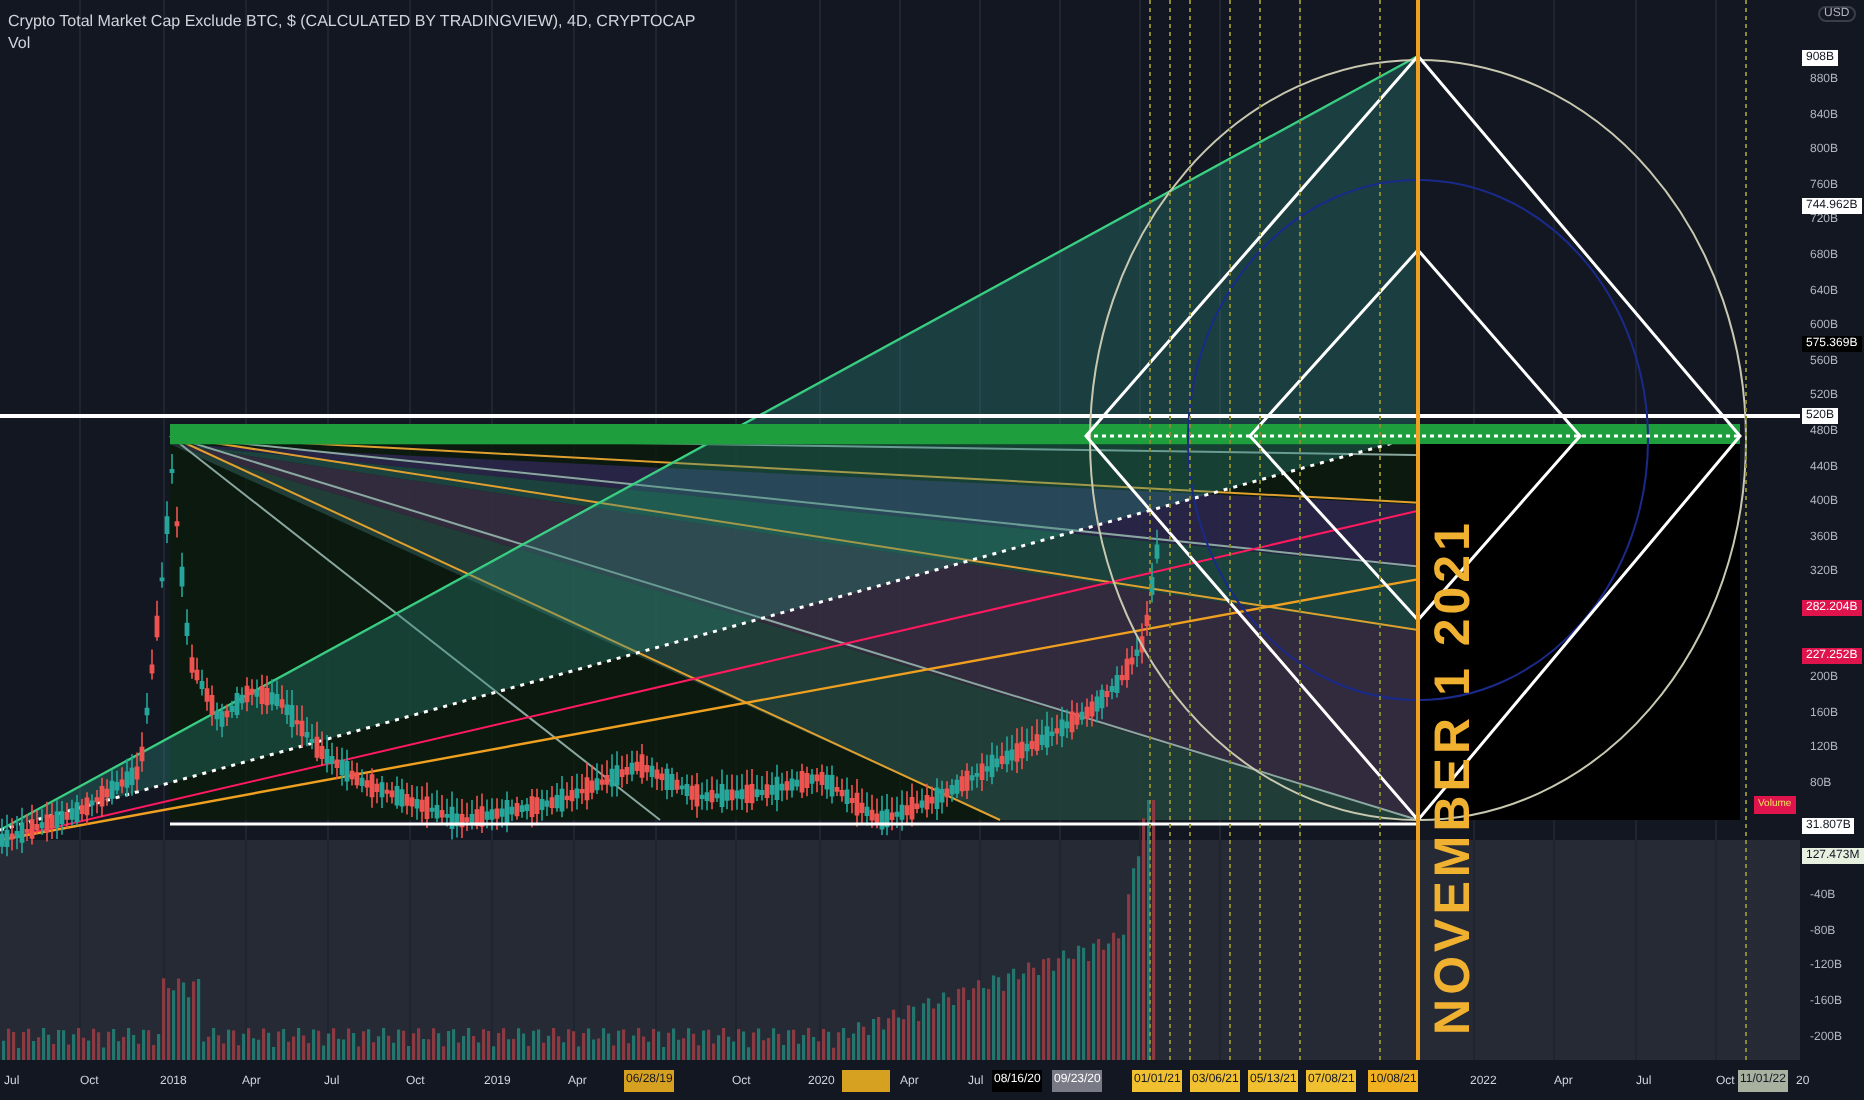 The width and height of the screenshot is (1864, 1100). I want to click on time-badge, so click(866, 1081).